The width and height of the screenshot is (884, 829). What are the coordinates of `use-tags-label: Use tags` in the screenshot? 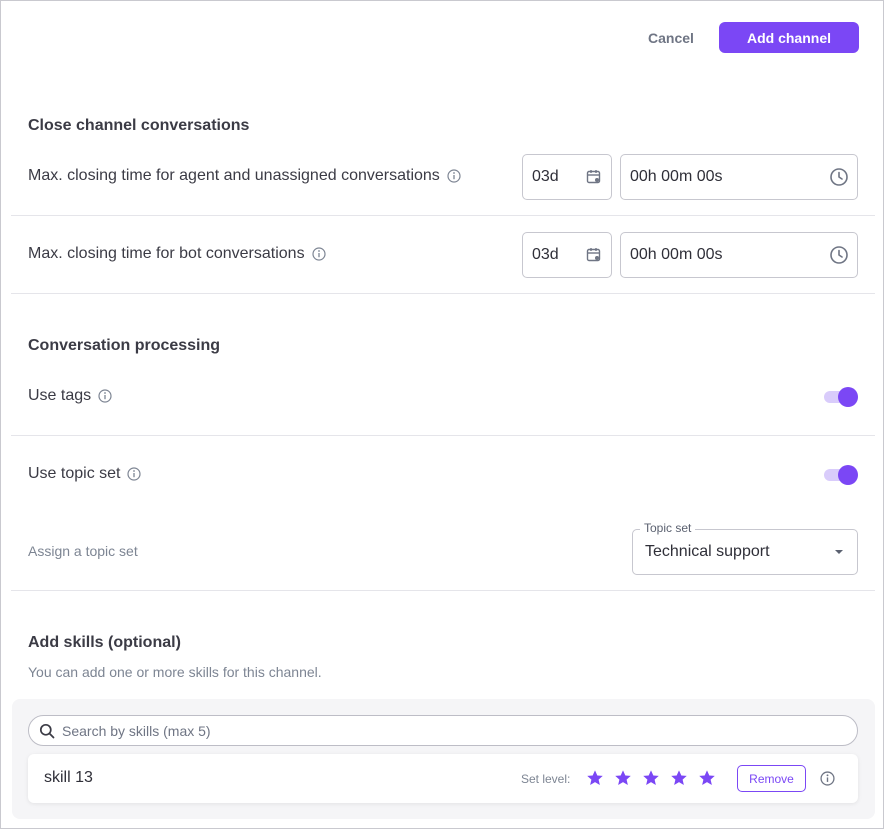 It's located at (60, 395).